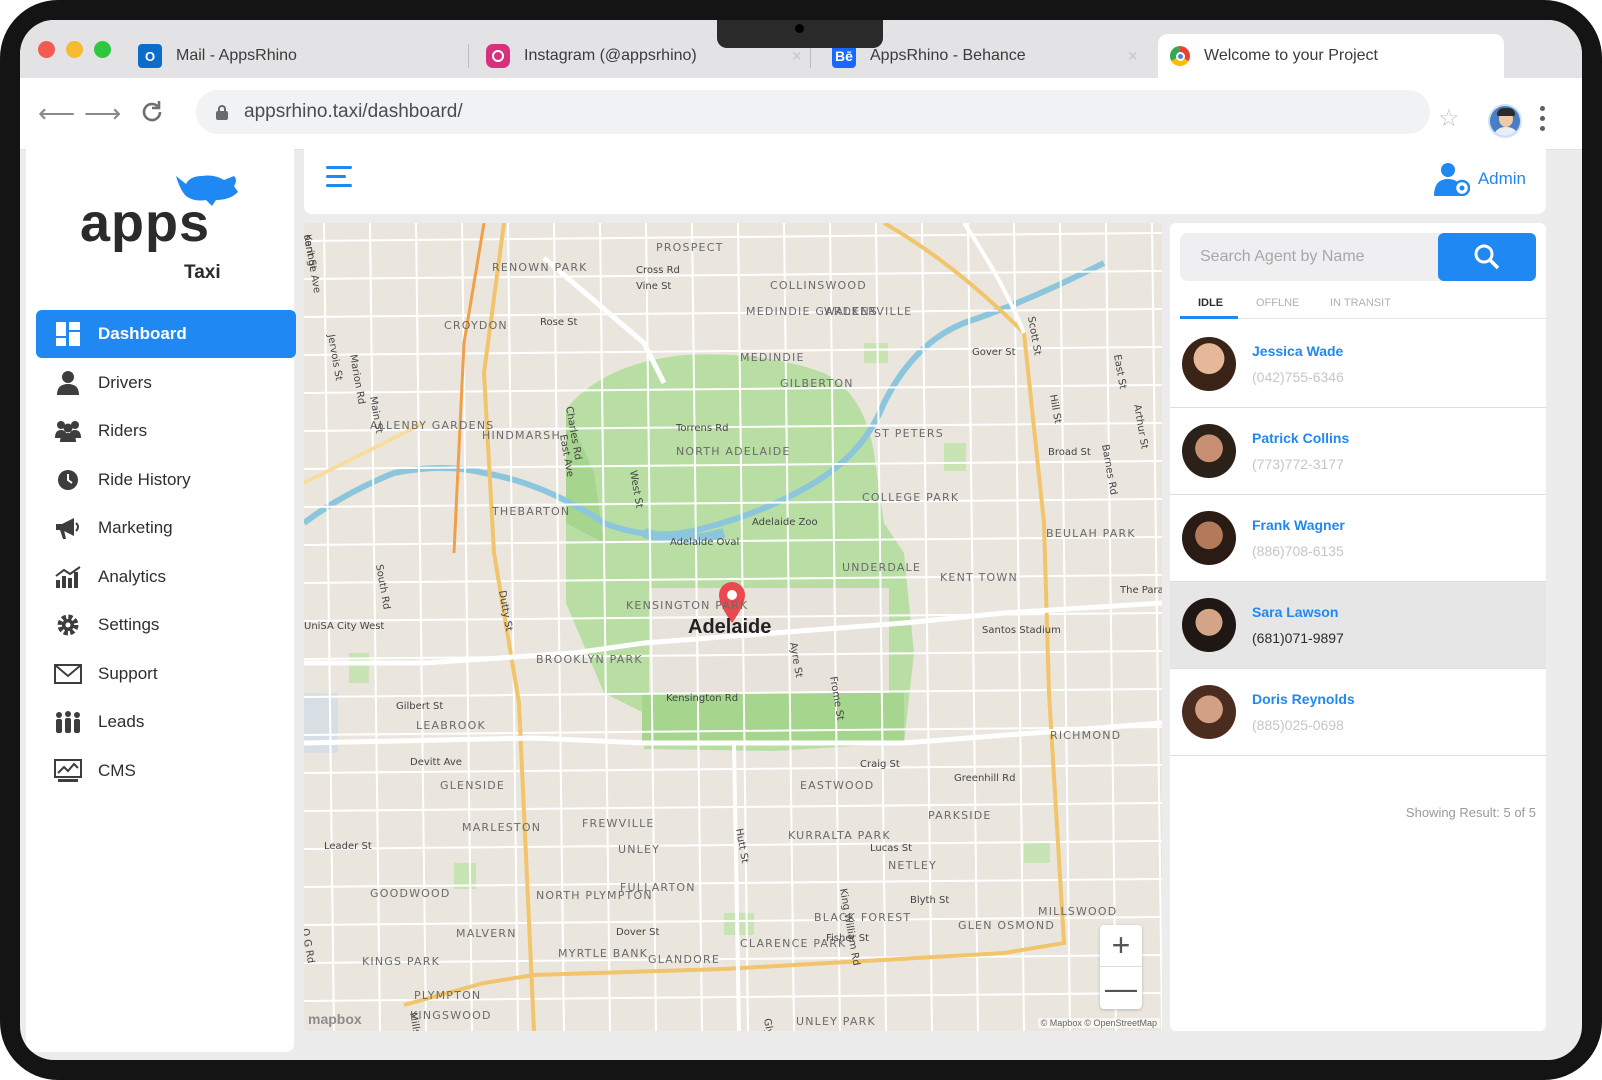  I want to click on map-label: Adelaide Oval, so click(704, 542).